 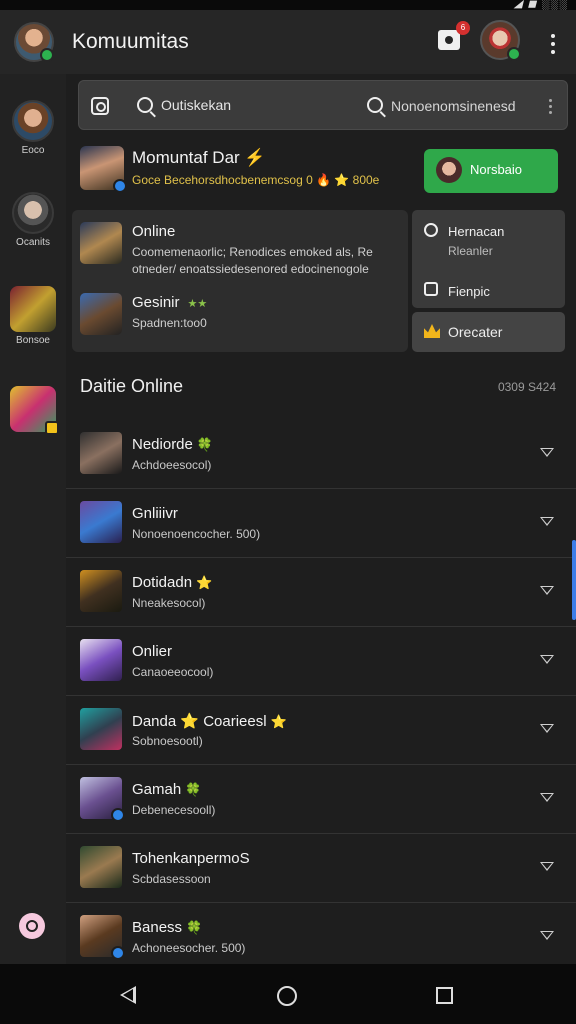 I want to click on list-item: Onlier Canaoeeocool), so click(x=321, y=661).